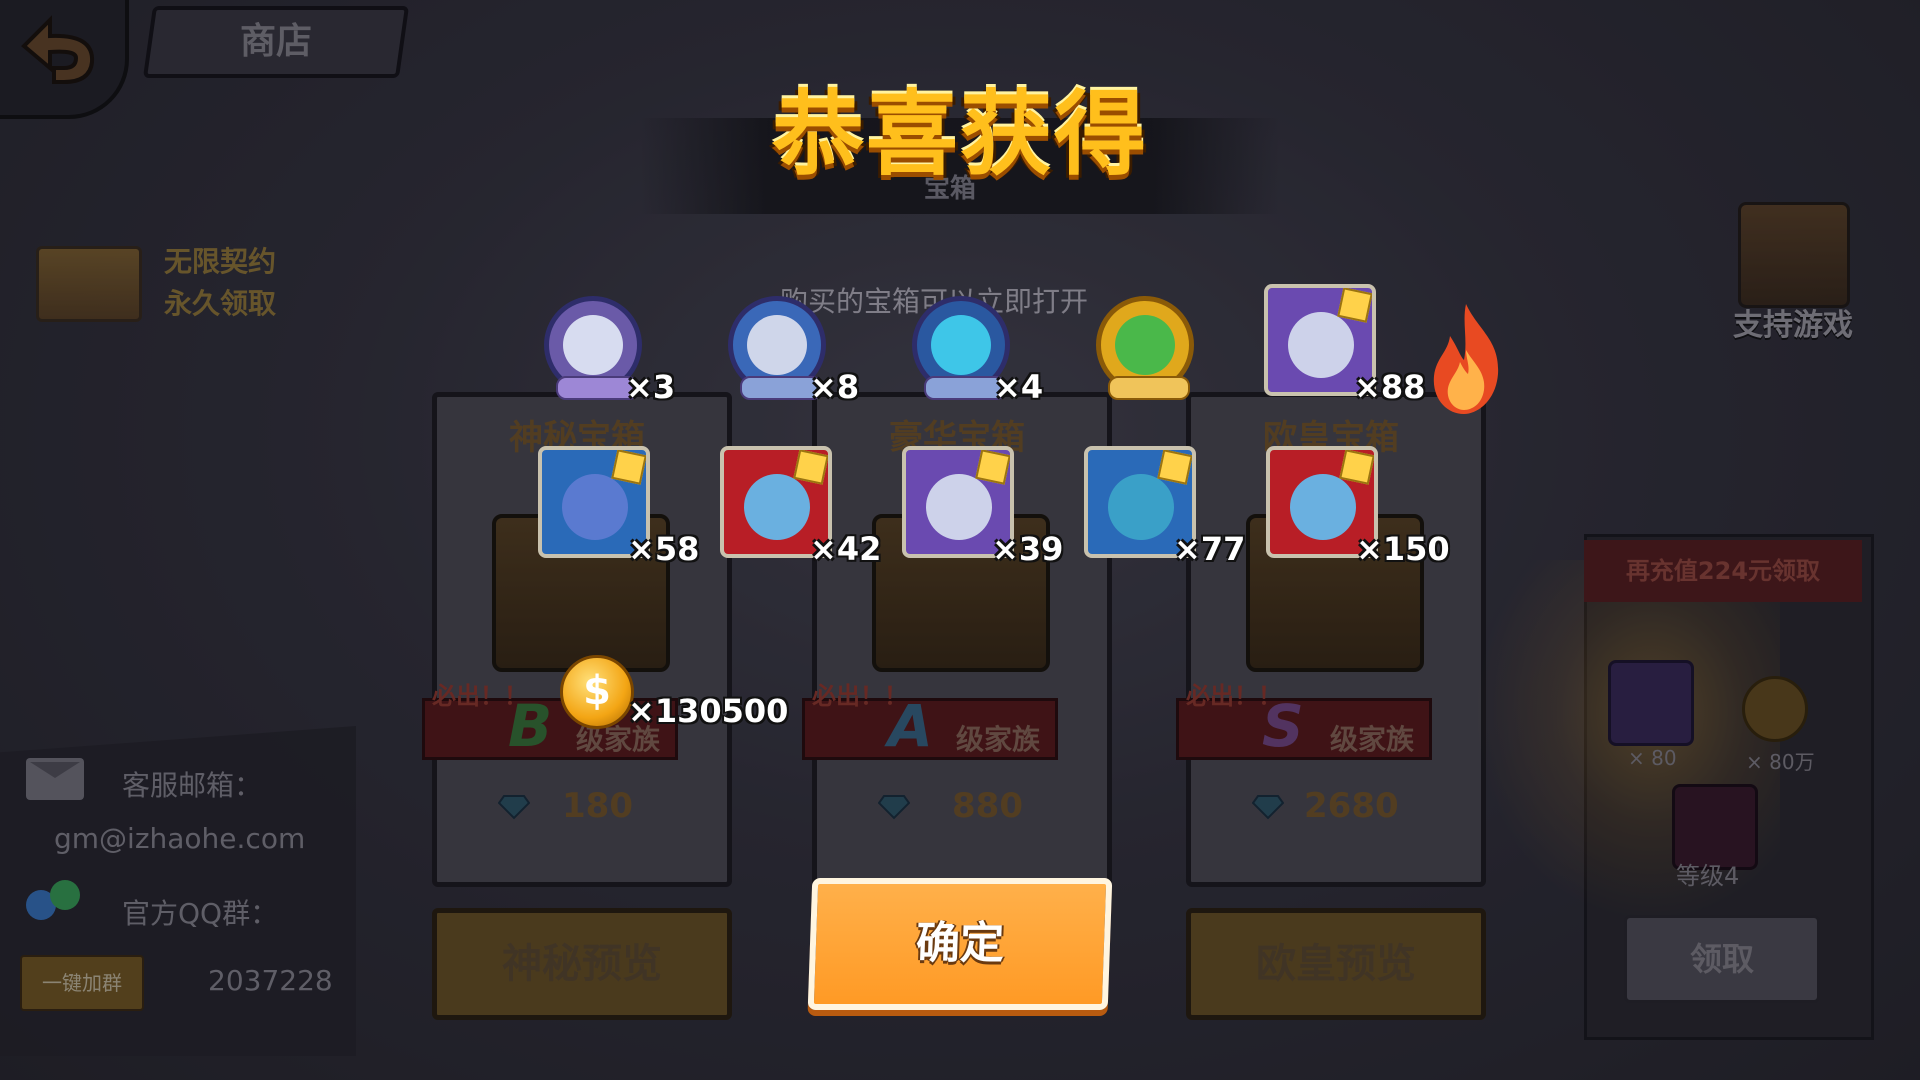 The height and width of the screenshot is (1080, 1920). Describe the element at coordinates (846, 549) in the screenshot. I see `reward-count: ×42` at that location.